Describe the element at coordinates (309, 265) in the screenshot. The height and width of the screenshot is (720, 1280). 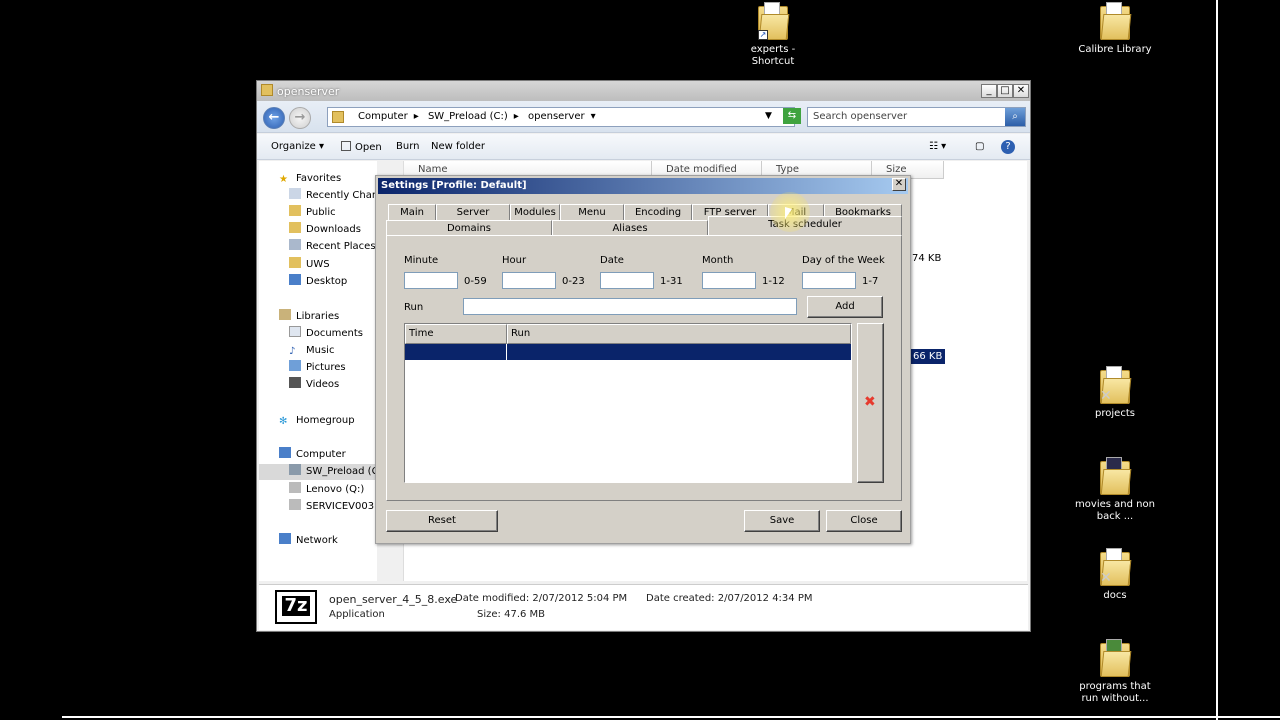
I see `nav-uws: UWS` at that location.